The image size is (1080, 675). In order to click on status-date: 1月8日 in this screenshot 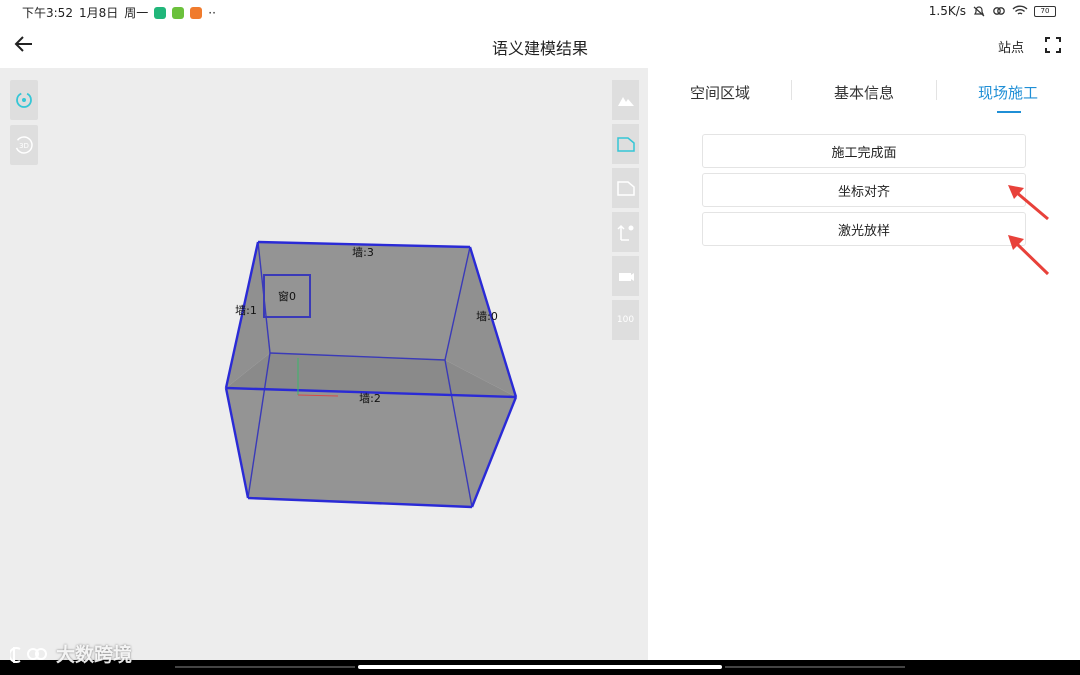, I will do `click(98, 13)`.